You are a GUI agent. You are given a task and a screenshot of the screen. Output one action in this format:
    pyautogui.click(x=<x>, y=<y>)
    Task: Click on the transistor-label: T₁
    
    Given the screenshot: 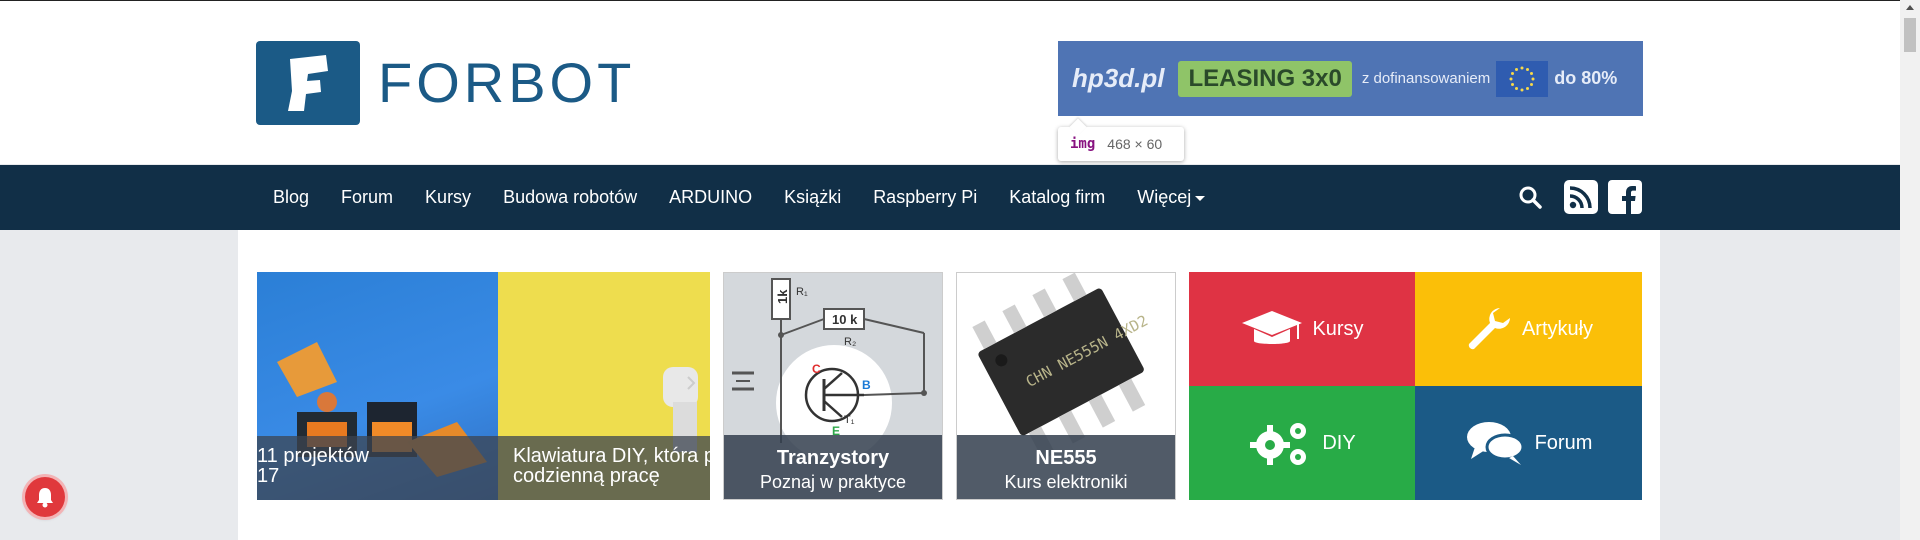 What is the action you would take?
    pyautogui.click(x=849, y=420)
    